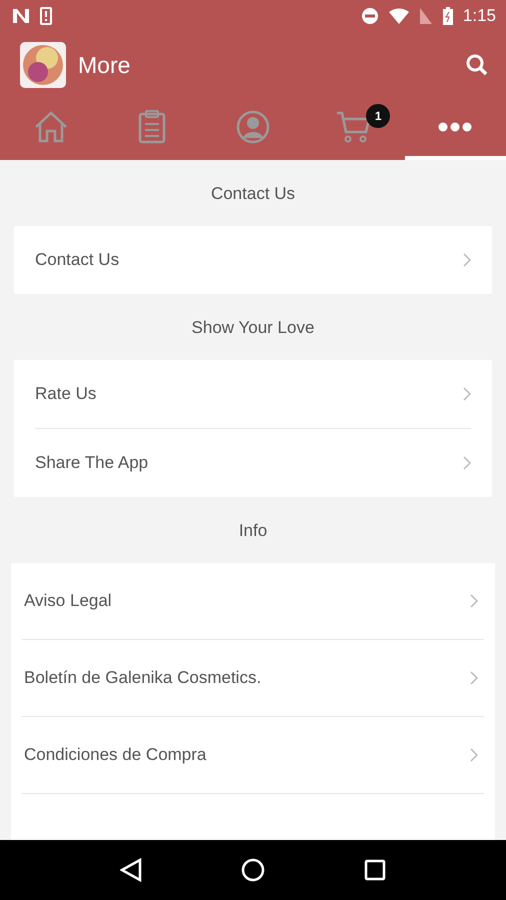  I want to click on menu-item: Contact Us, so click(253, 260).